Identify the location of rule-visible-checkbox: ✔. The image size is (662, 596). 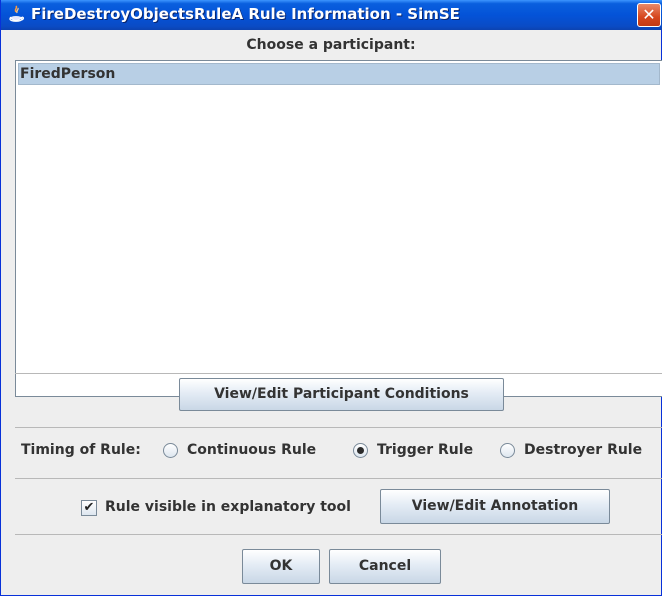
(89, 508).